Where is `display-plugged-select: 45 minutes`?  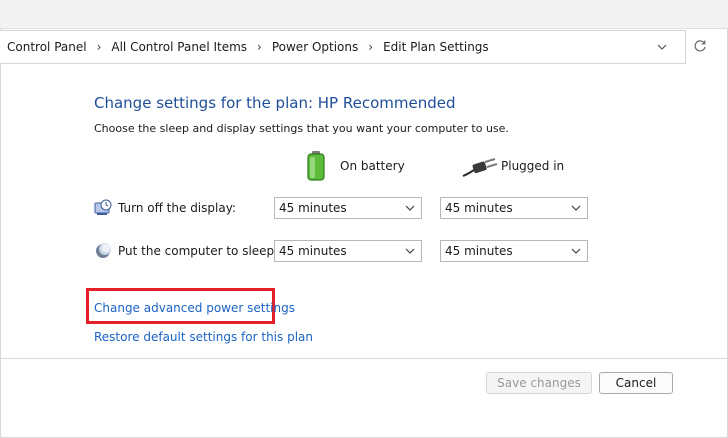
display-plugged-select: 45 minutes is located at coordinates (514, 208).